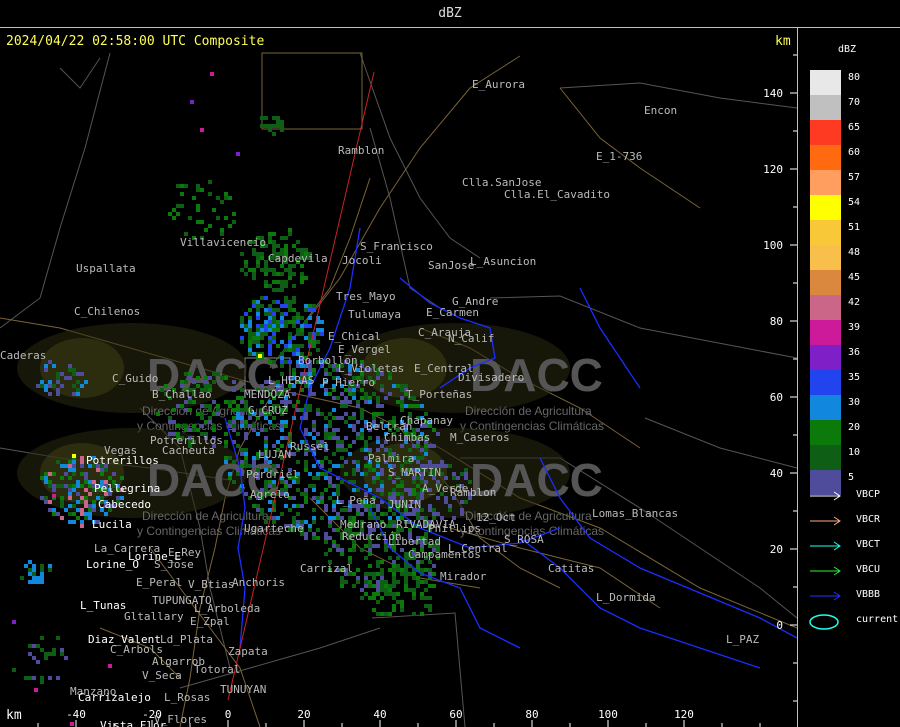 The image size is (900, 727). What do you see at coordinates (379, 714) in the screenshot?
I see `x-tick-label: 40` at bounding box center [379, 714].